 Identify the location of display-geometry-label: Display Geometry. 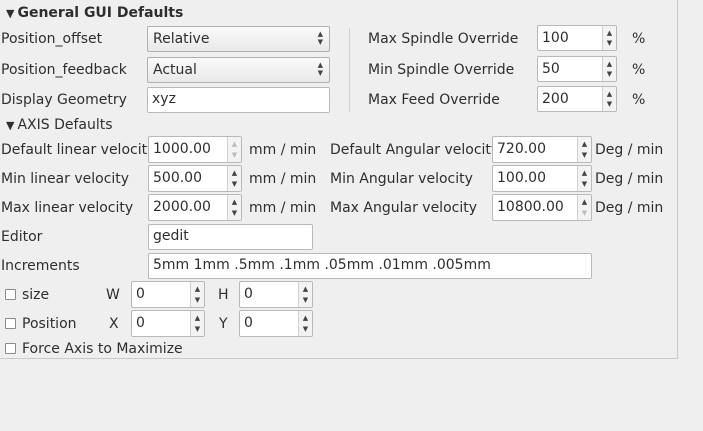
(64, 100).